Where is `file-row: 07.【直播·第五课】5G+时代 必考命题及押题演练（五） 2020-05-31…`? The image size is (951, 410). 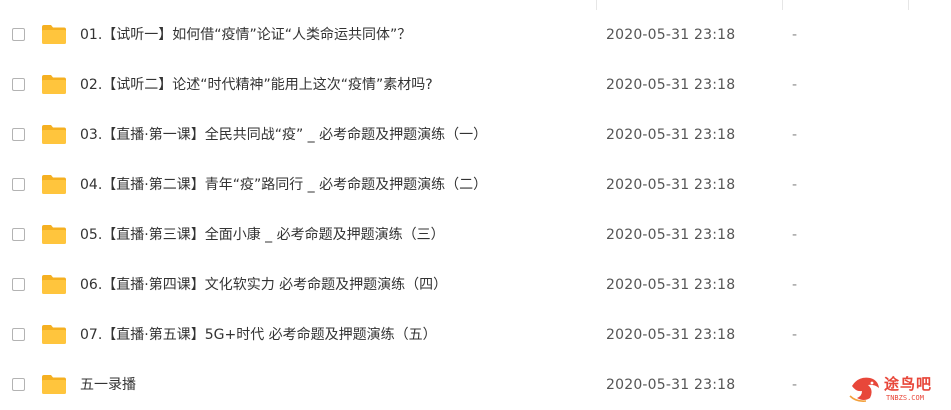 file-row: 07.【直播·第五课】5G+时代 必考命题及押题演练（五） 2020-05-31… is located at coordinates (475, 335).